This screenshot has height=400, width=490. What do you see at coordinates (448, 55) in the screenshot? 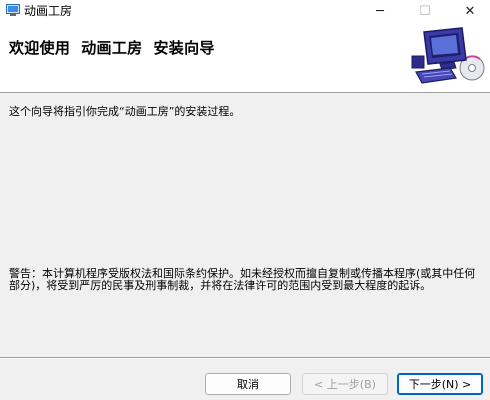
I see `computer-cd-icon` at bounding box center [448, 55].